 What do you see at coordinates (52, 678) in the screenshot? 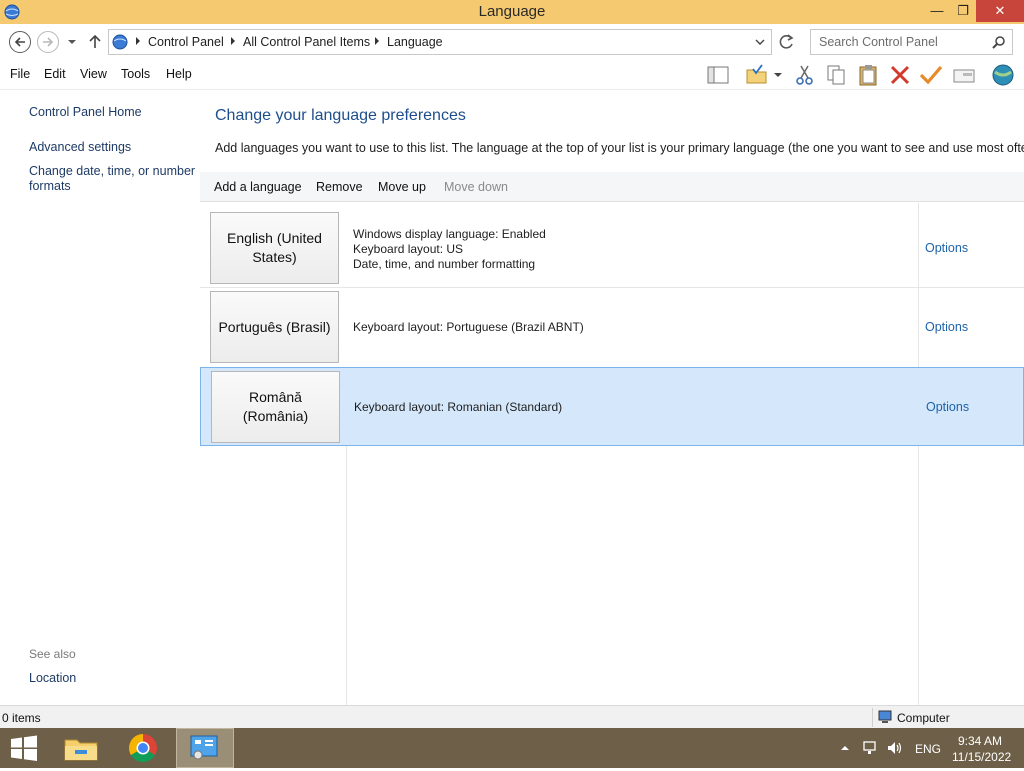
I see `location-link: Location` at bounding box center [52, 678].